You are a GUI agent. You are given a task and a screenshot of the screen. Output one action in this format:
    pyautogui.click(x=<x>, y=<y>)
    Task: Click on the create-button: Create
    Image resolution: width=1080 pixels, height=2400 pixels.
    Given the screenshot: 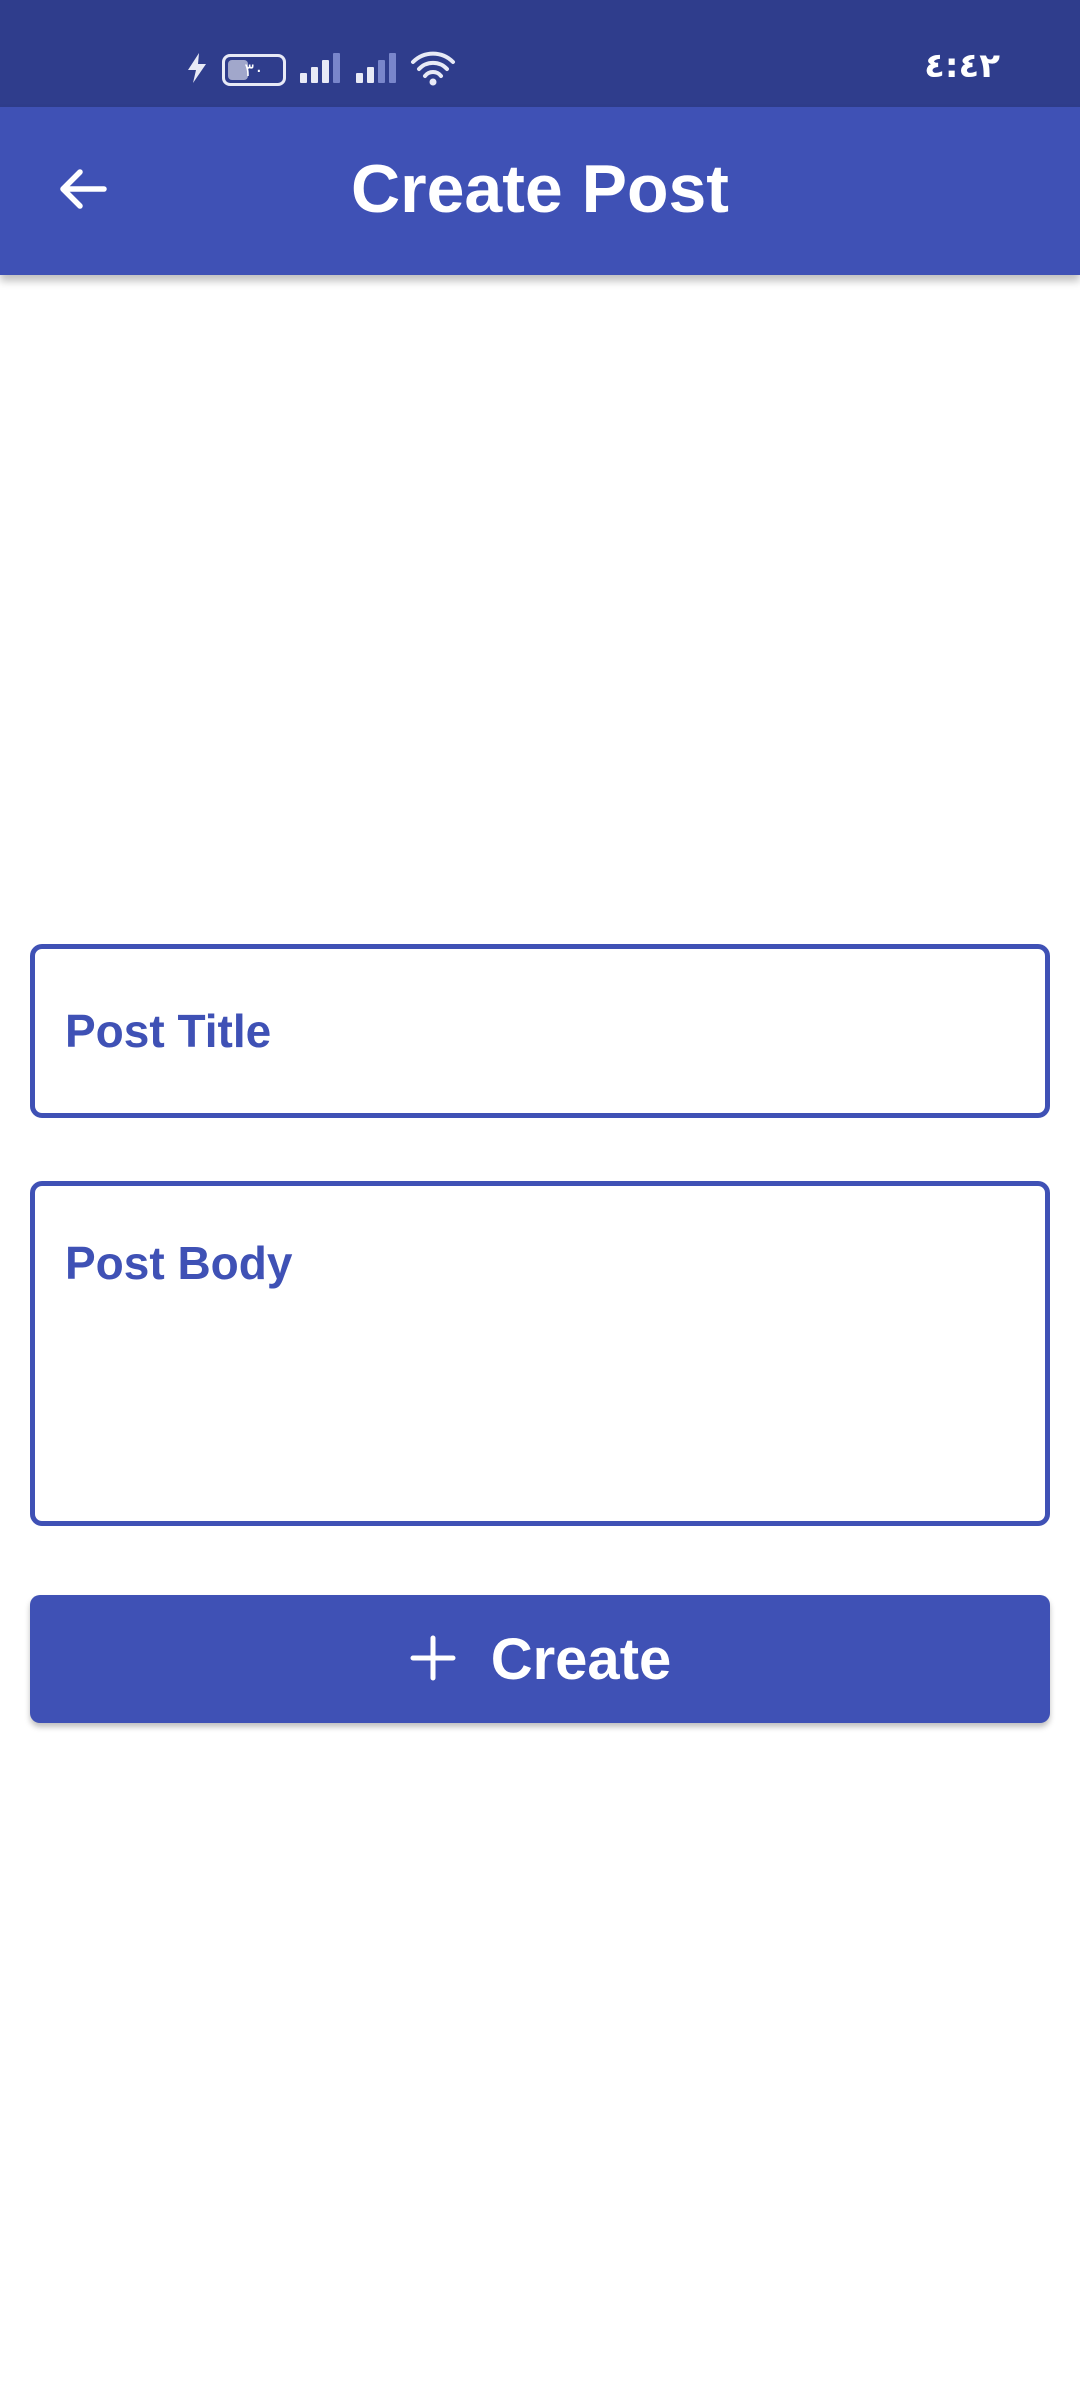 What is the action you would take?
    pyautogui.click(x=540, y=1659)
    